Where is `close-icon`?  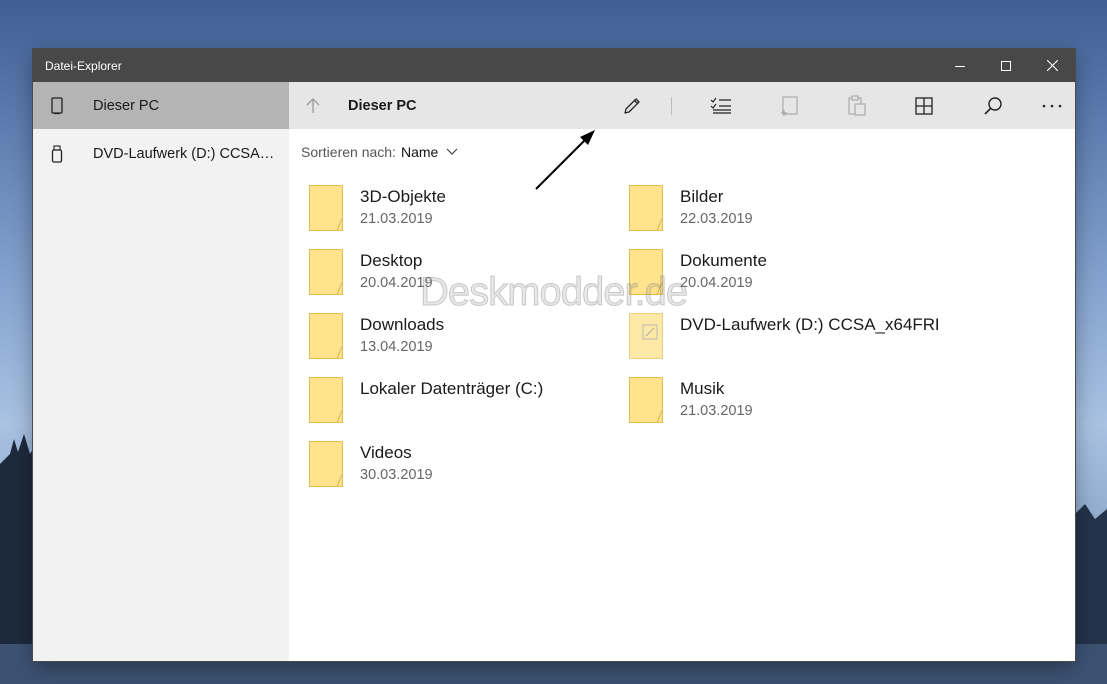
close-icon is located at coordinates (1052, 65).